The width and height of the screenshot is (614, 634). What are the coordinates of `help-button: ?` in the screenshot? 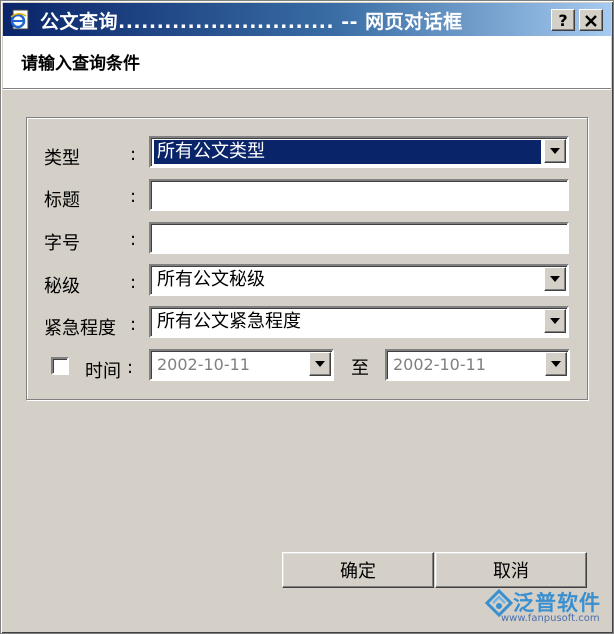 It's located at (563, 20).